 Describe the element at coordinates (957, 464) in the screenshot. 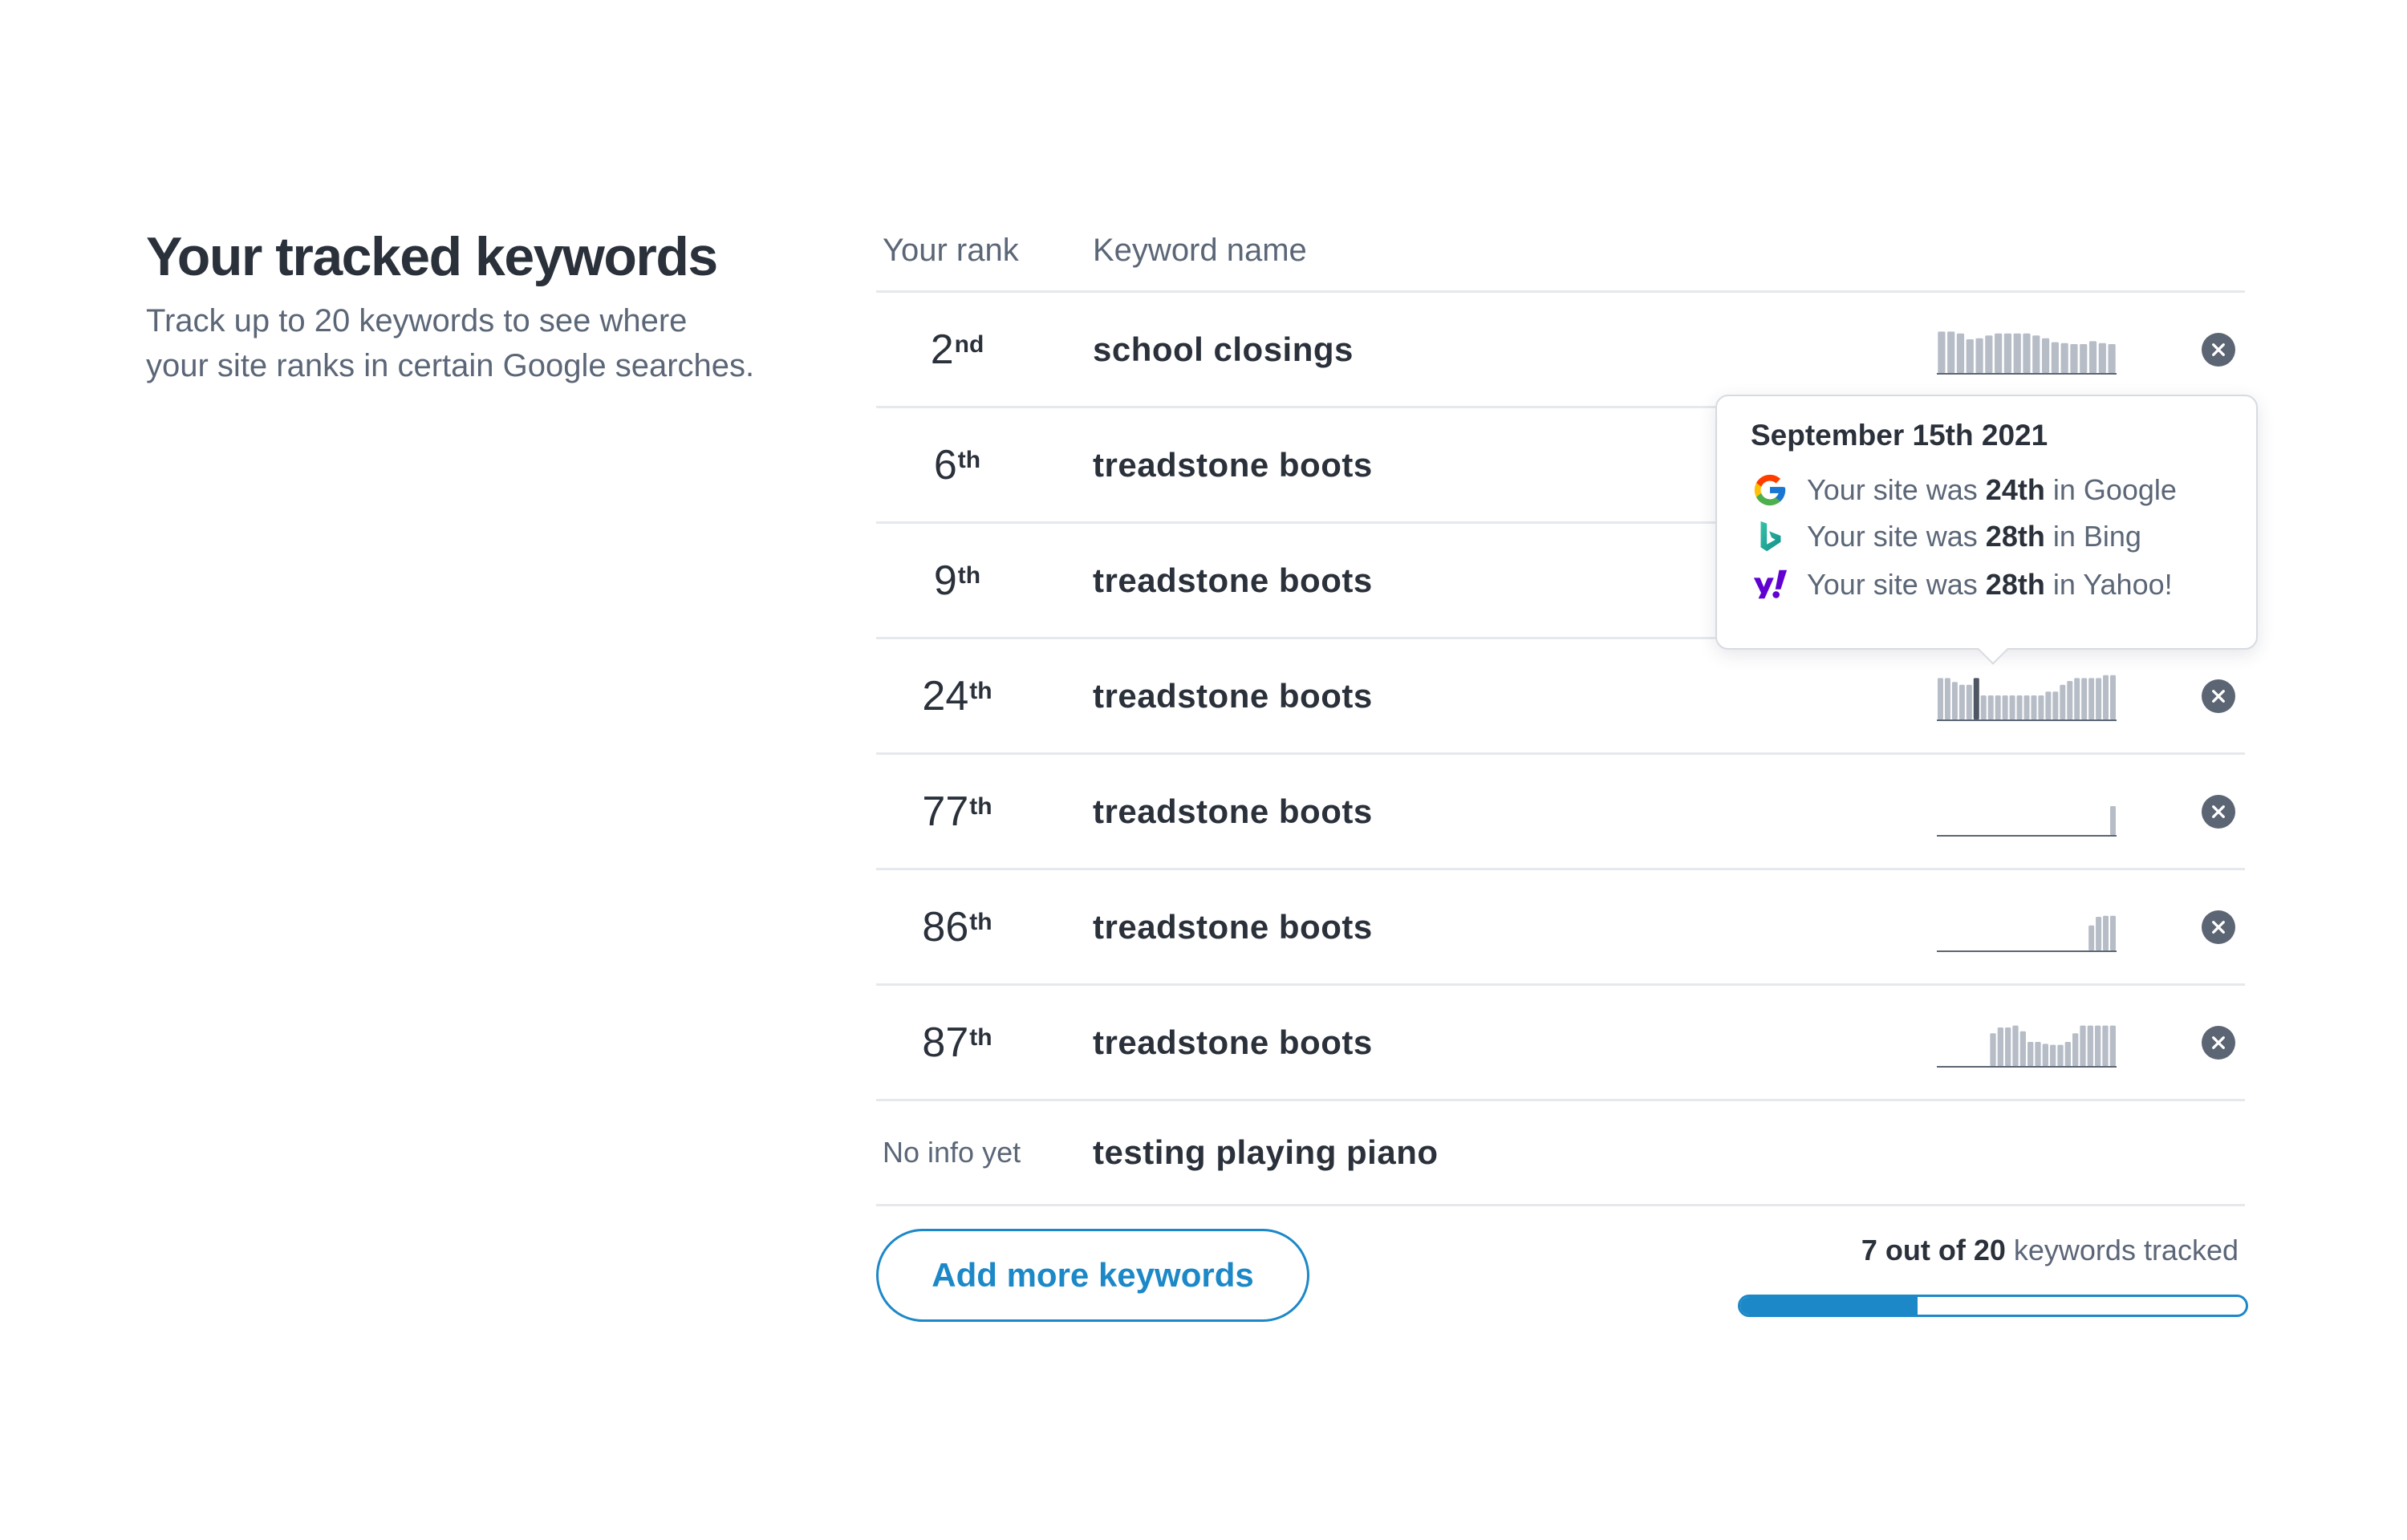

I see `rank-cell: 6th` at that location.